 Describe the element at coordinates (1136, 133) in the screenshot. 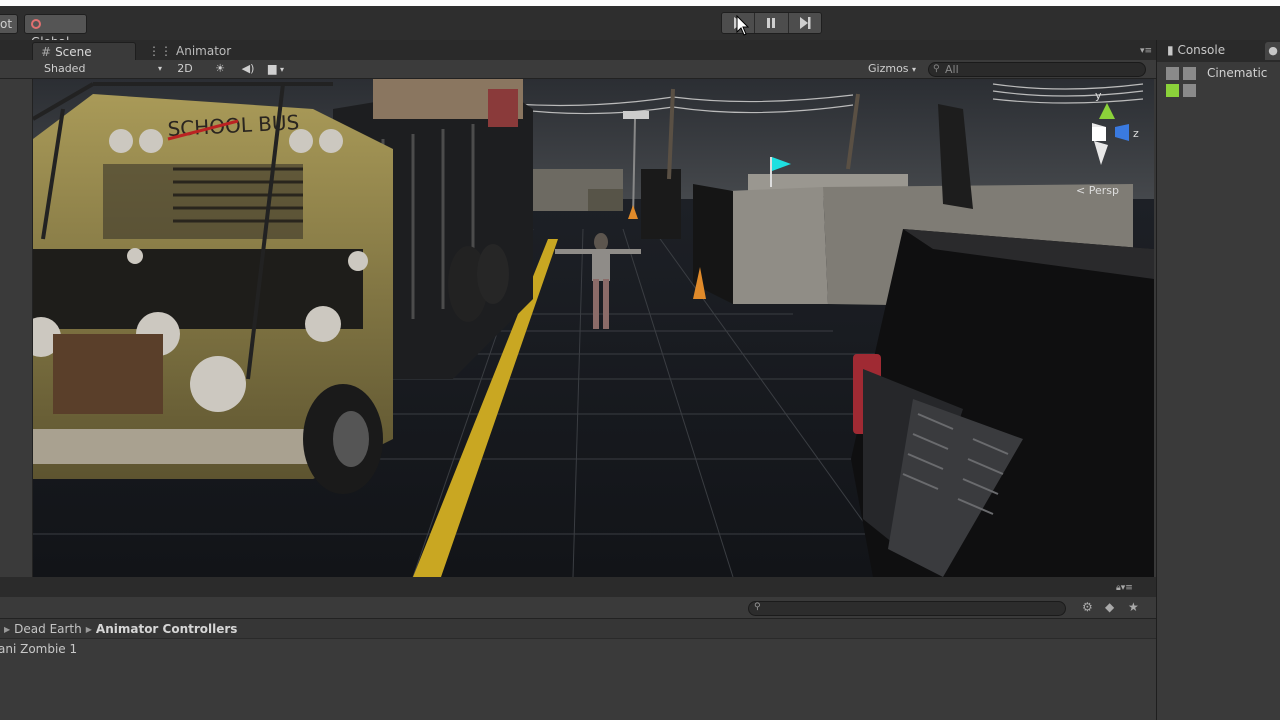

I see `gizmo-z-label: z` at that location.